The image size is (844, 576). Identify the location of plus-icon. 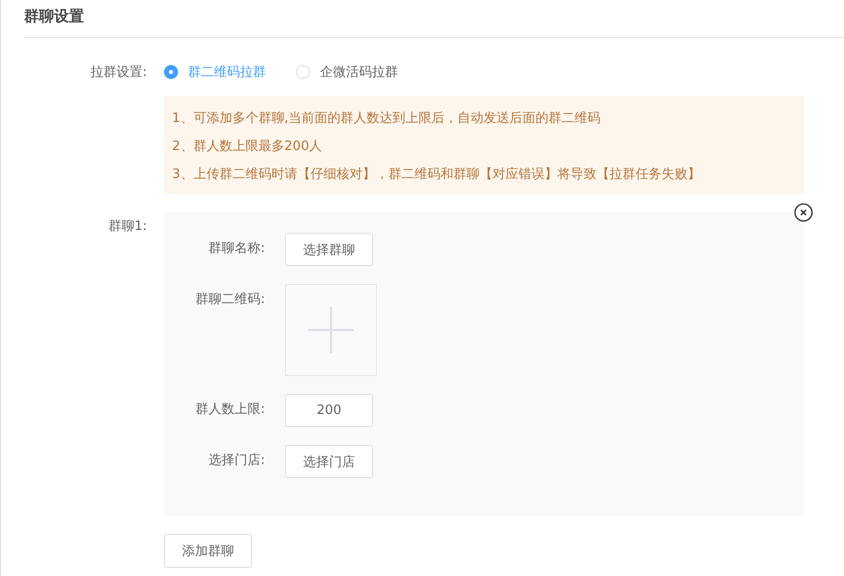
(331, 330).